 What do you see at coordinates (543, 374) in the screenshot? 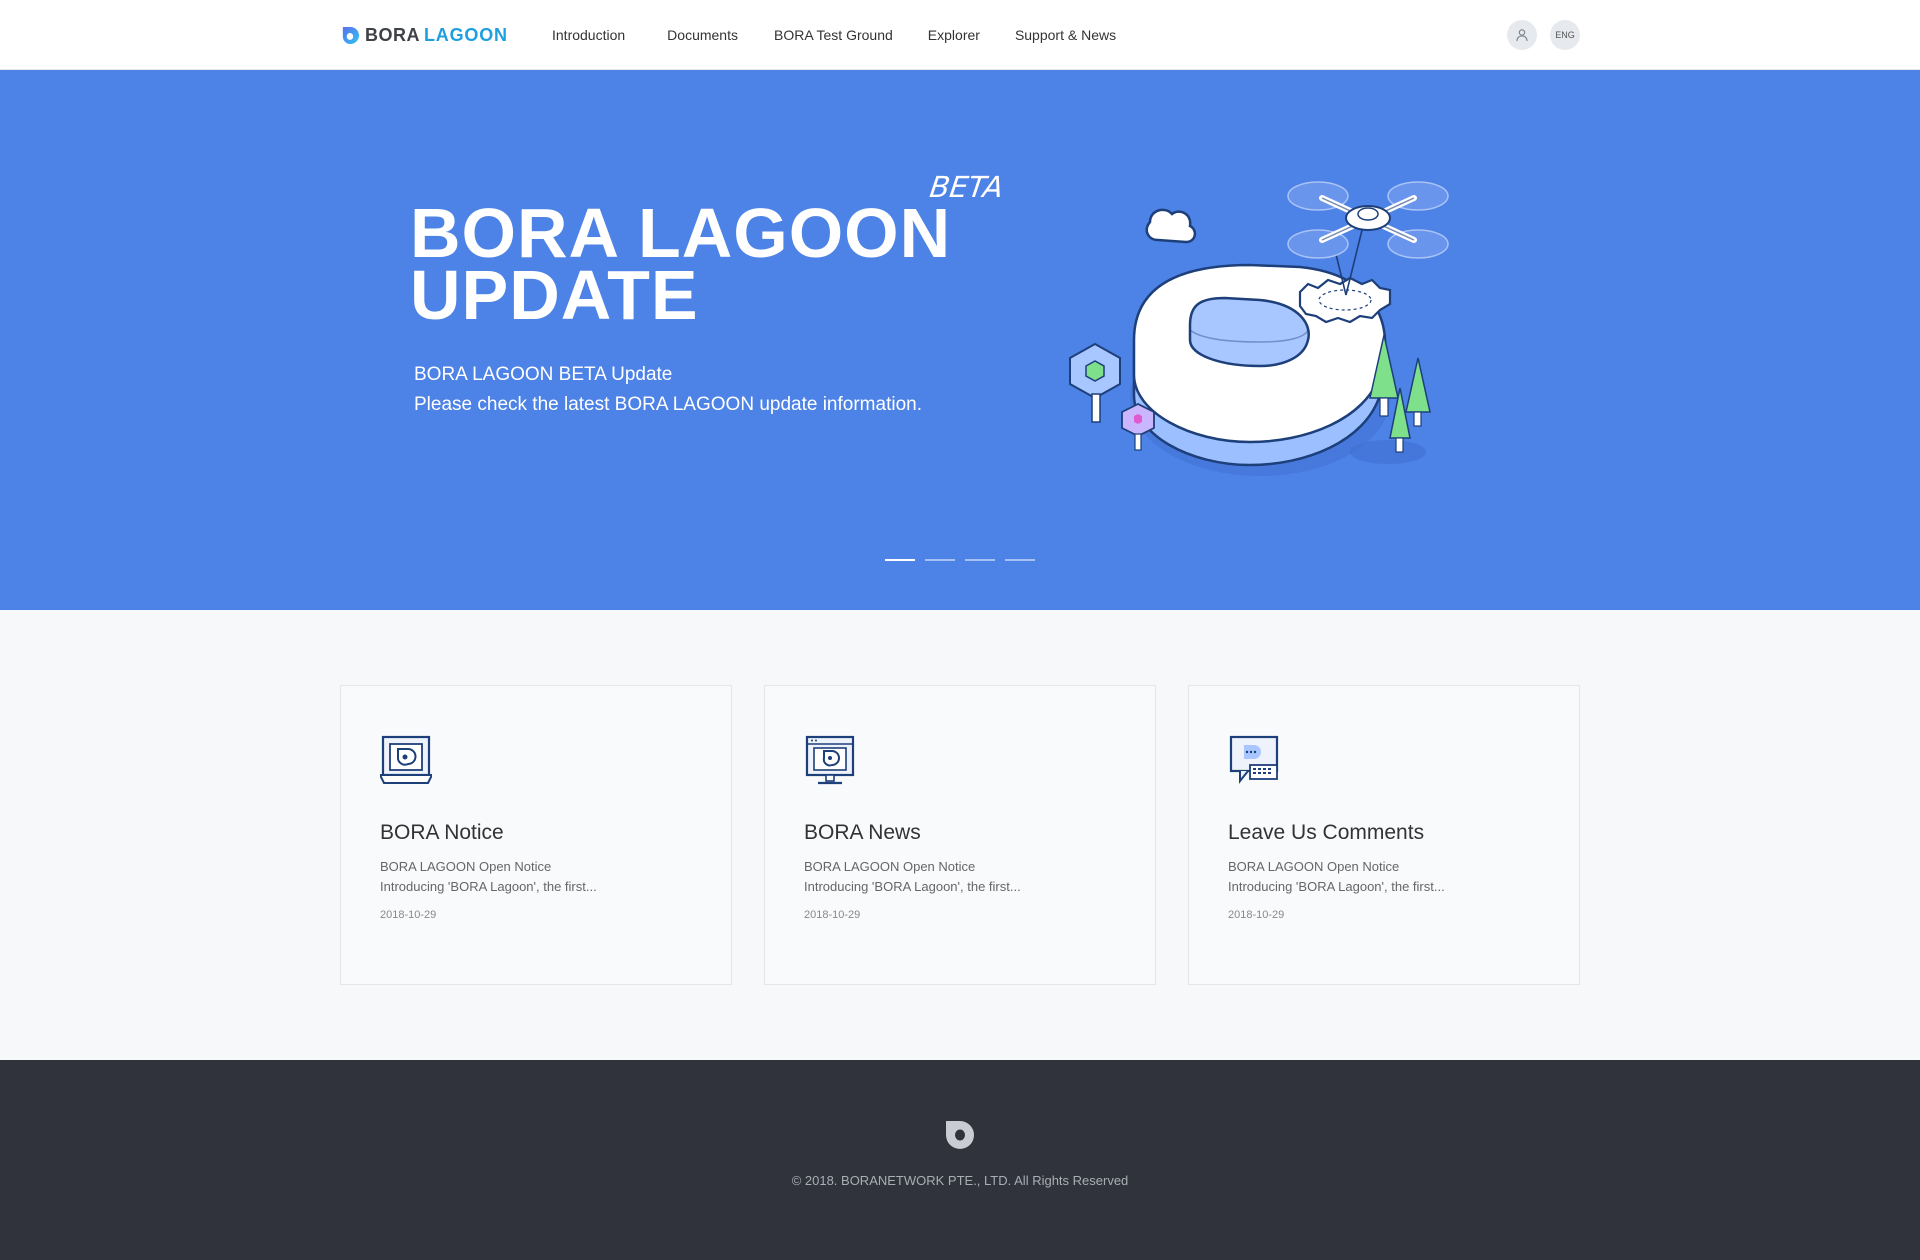
I see `hero-subtitle-line1: BORA LAGOON BETA Update` at bounding box center [543, 374].